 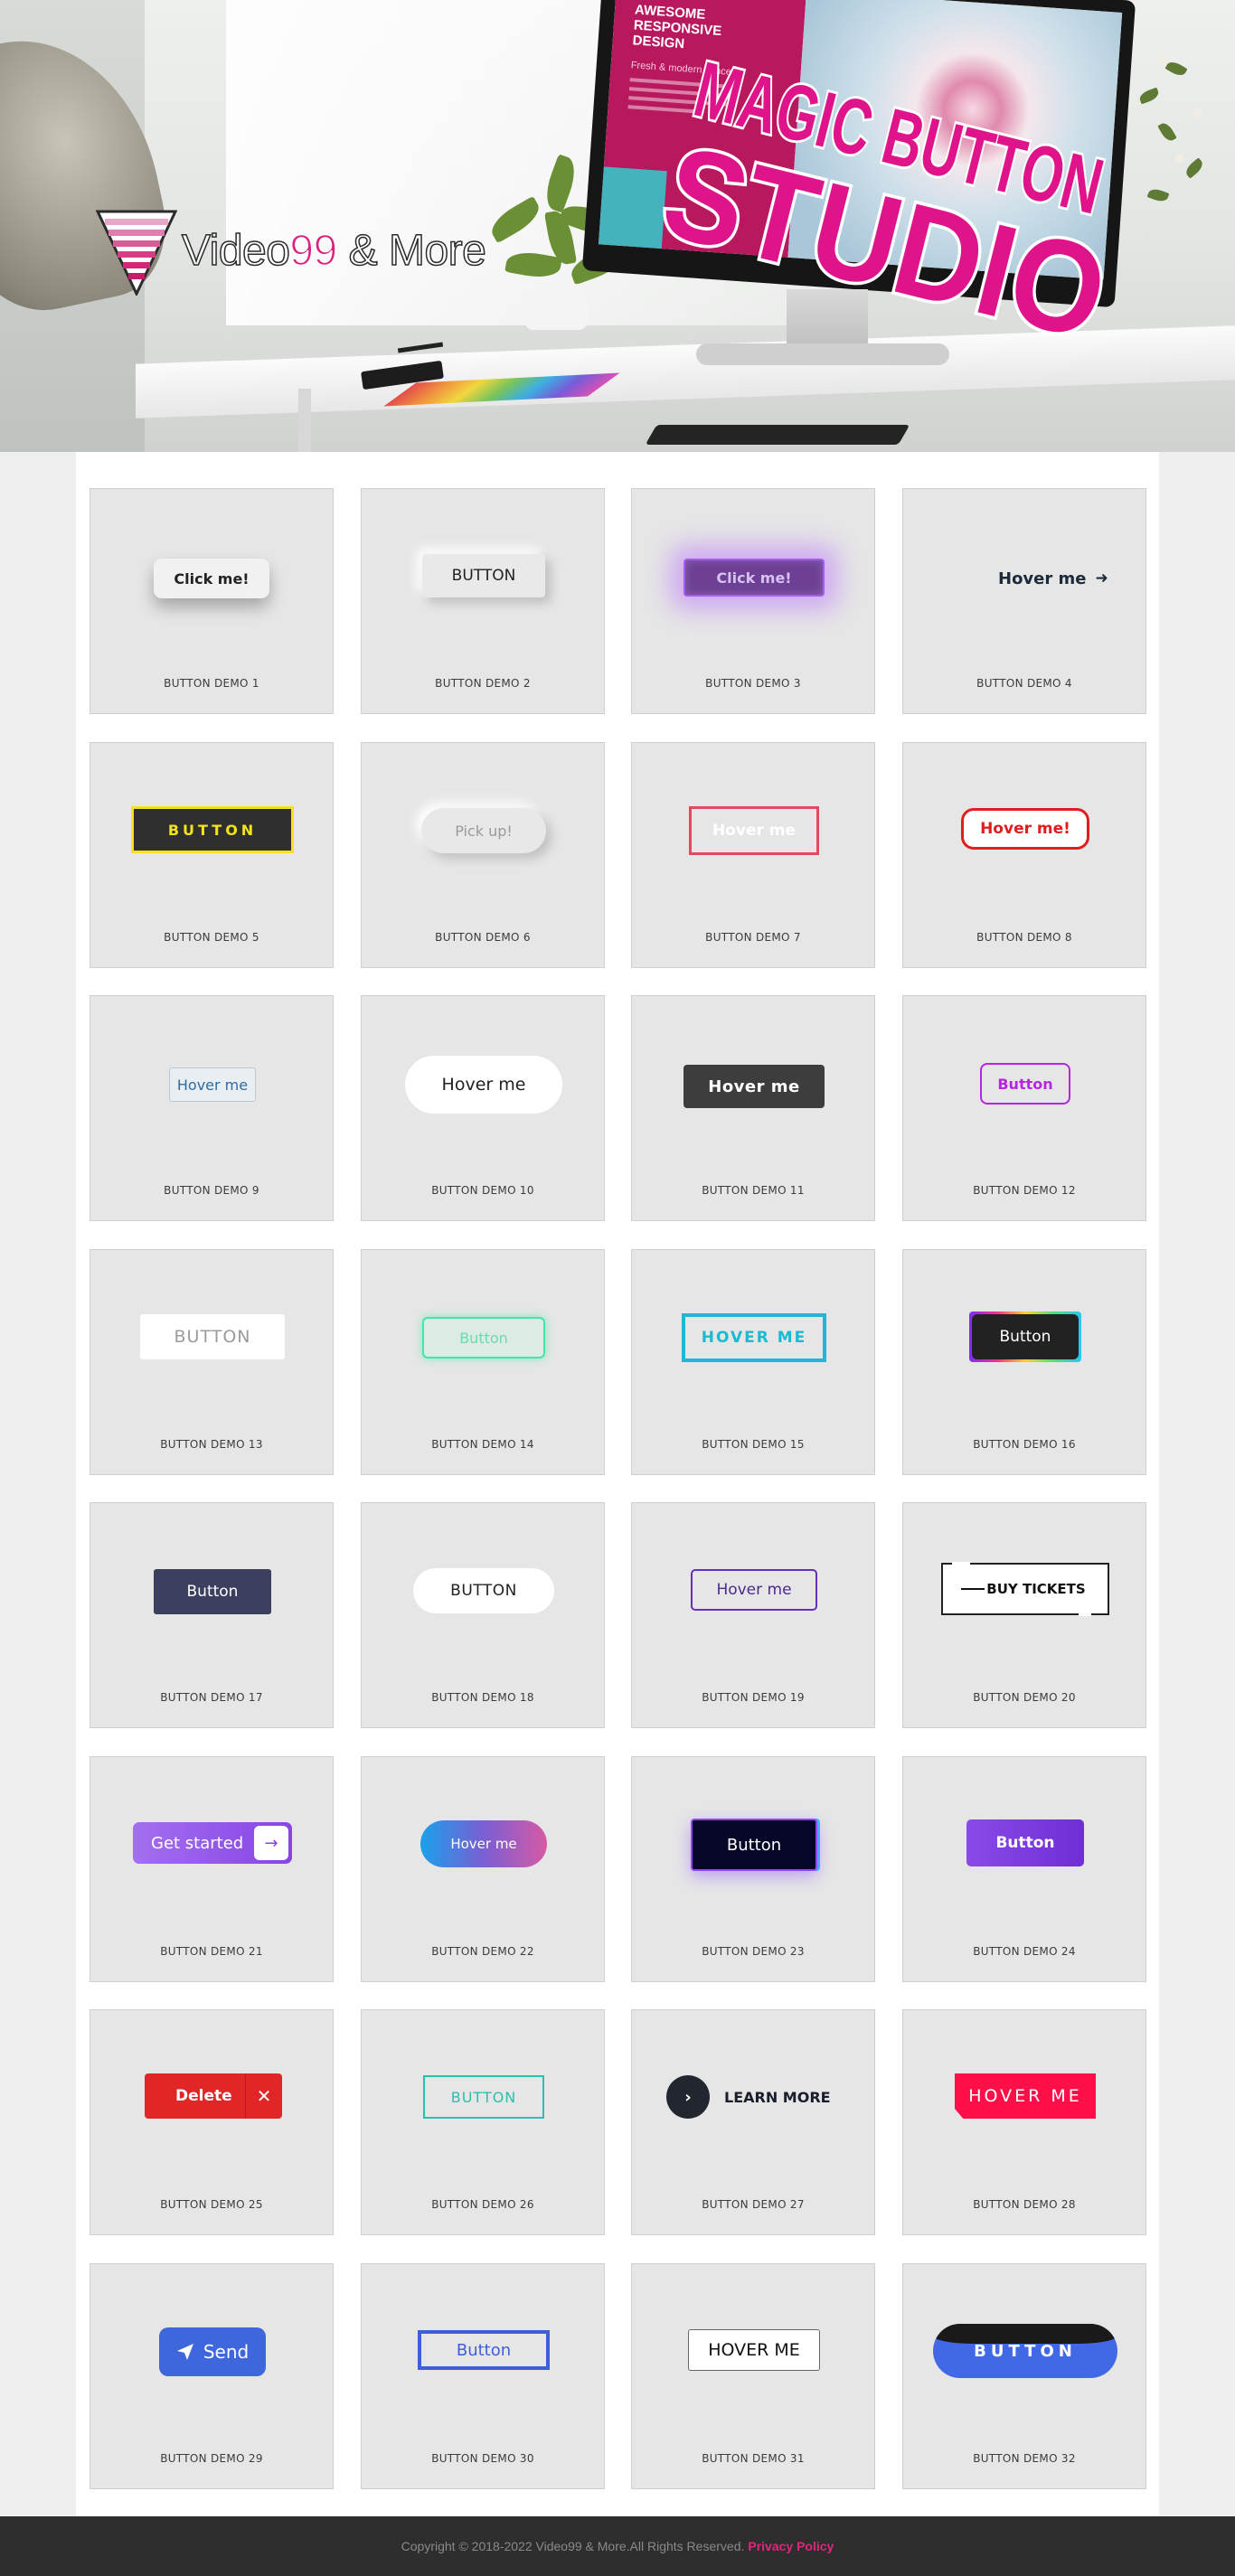 What do you see at coordinates (212, 601) in the screenshot?
I see `demo-card-1: Click me! BUTTON DEMO 1` at bounding box center [212, 601].